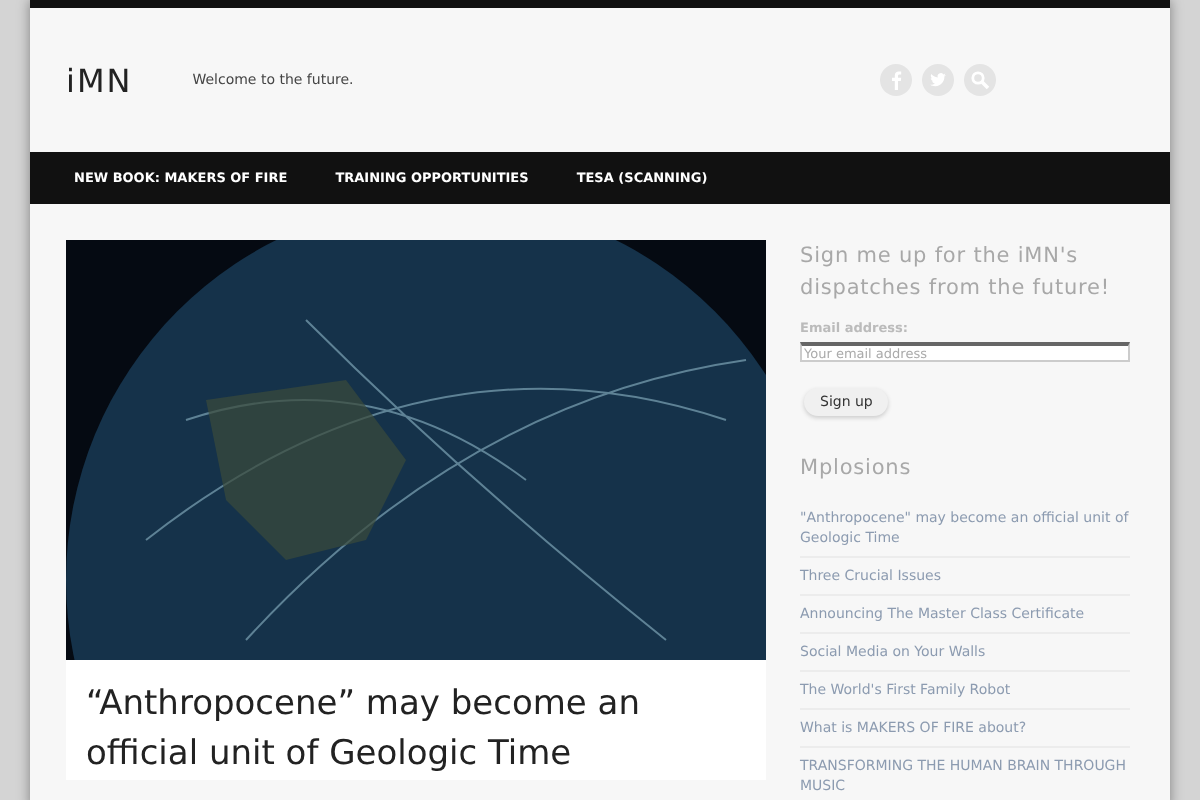 This screenshot has width=1200, height=800. What do you see at coordinates (857, 469) in the screenshot?
I see `mplosions-heading: Mplosions` at bounding box center [857, 469].